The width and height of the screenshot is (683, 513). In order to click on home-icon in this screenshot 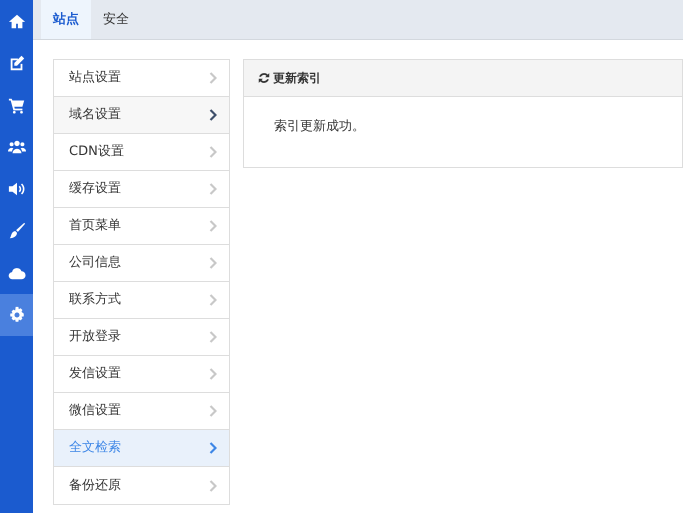, I will do `click(17, 21)`.